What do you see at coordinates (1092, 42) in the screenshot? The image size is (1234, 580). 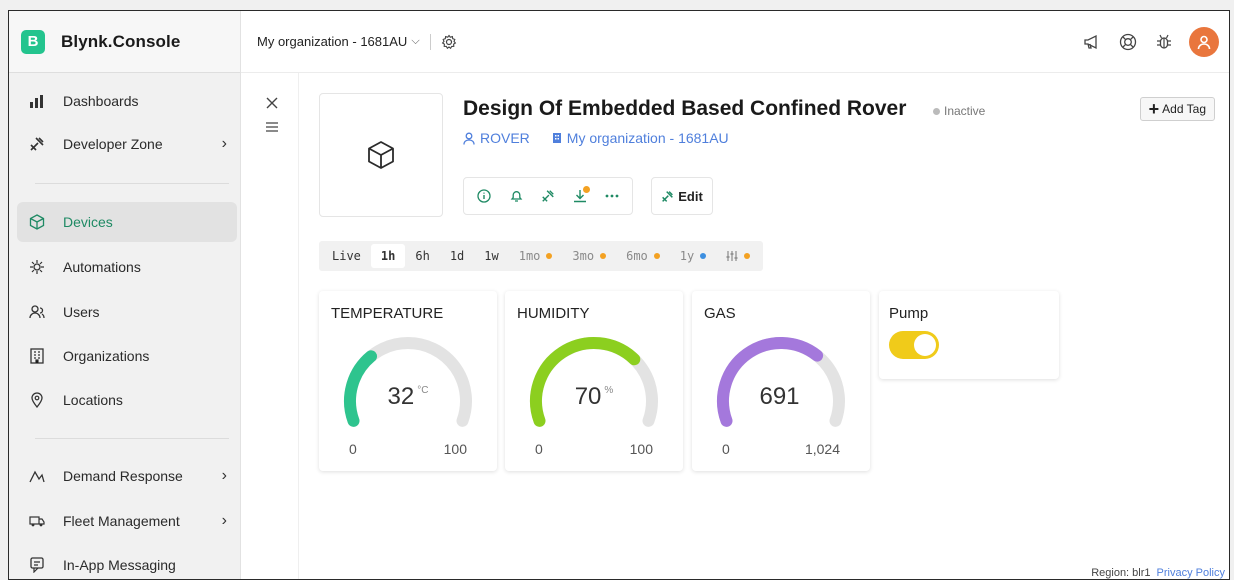 I see `announcement-icon` at bounding box center [1092, 42].